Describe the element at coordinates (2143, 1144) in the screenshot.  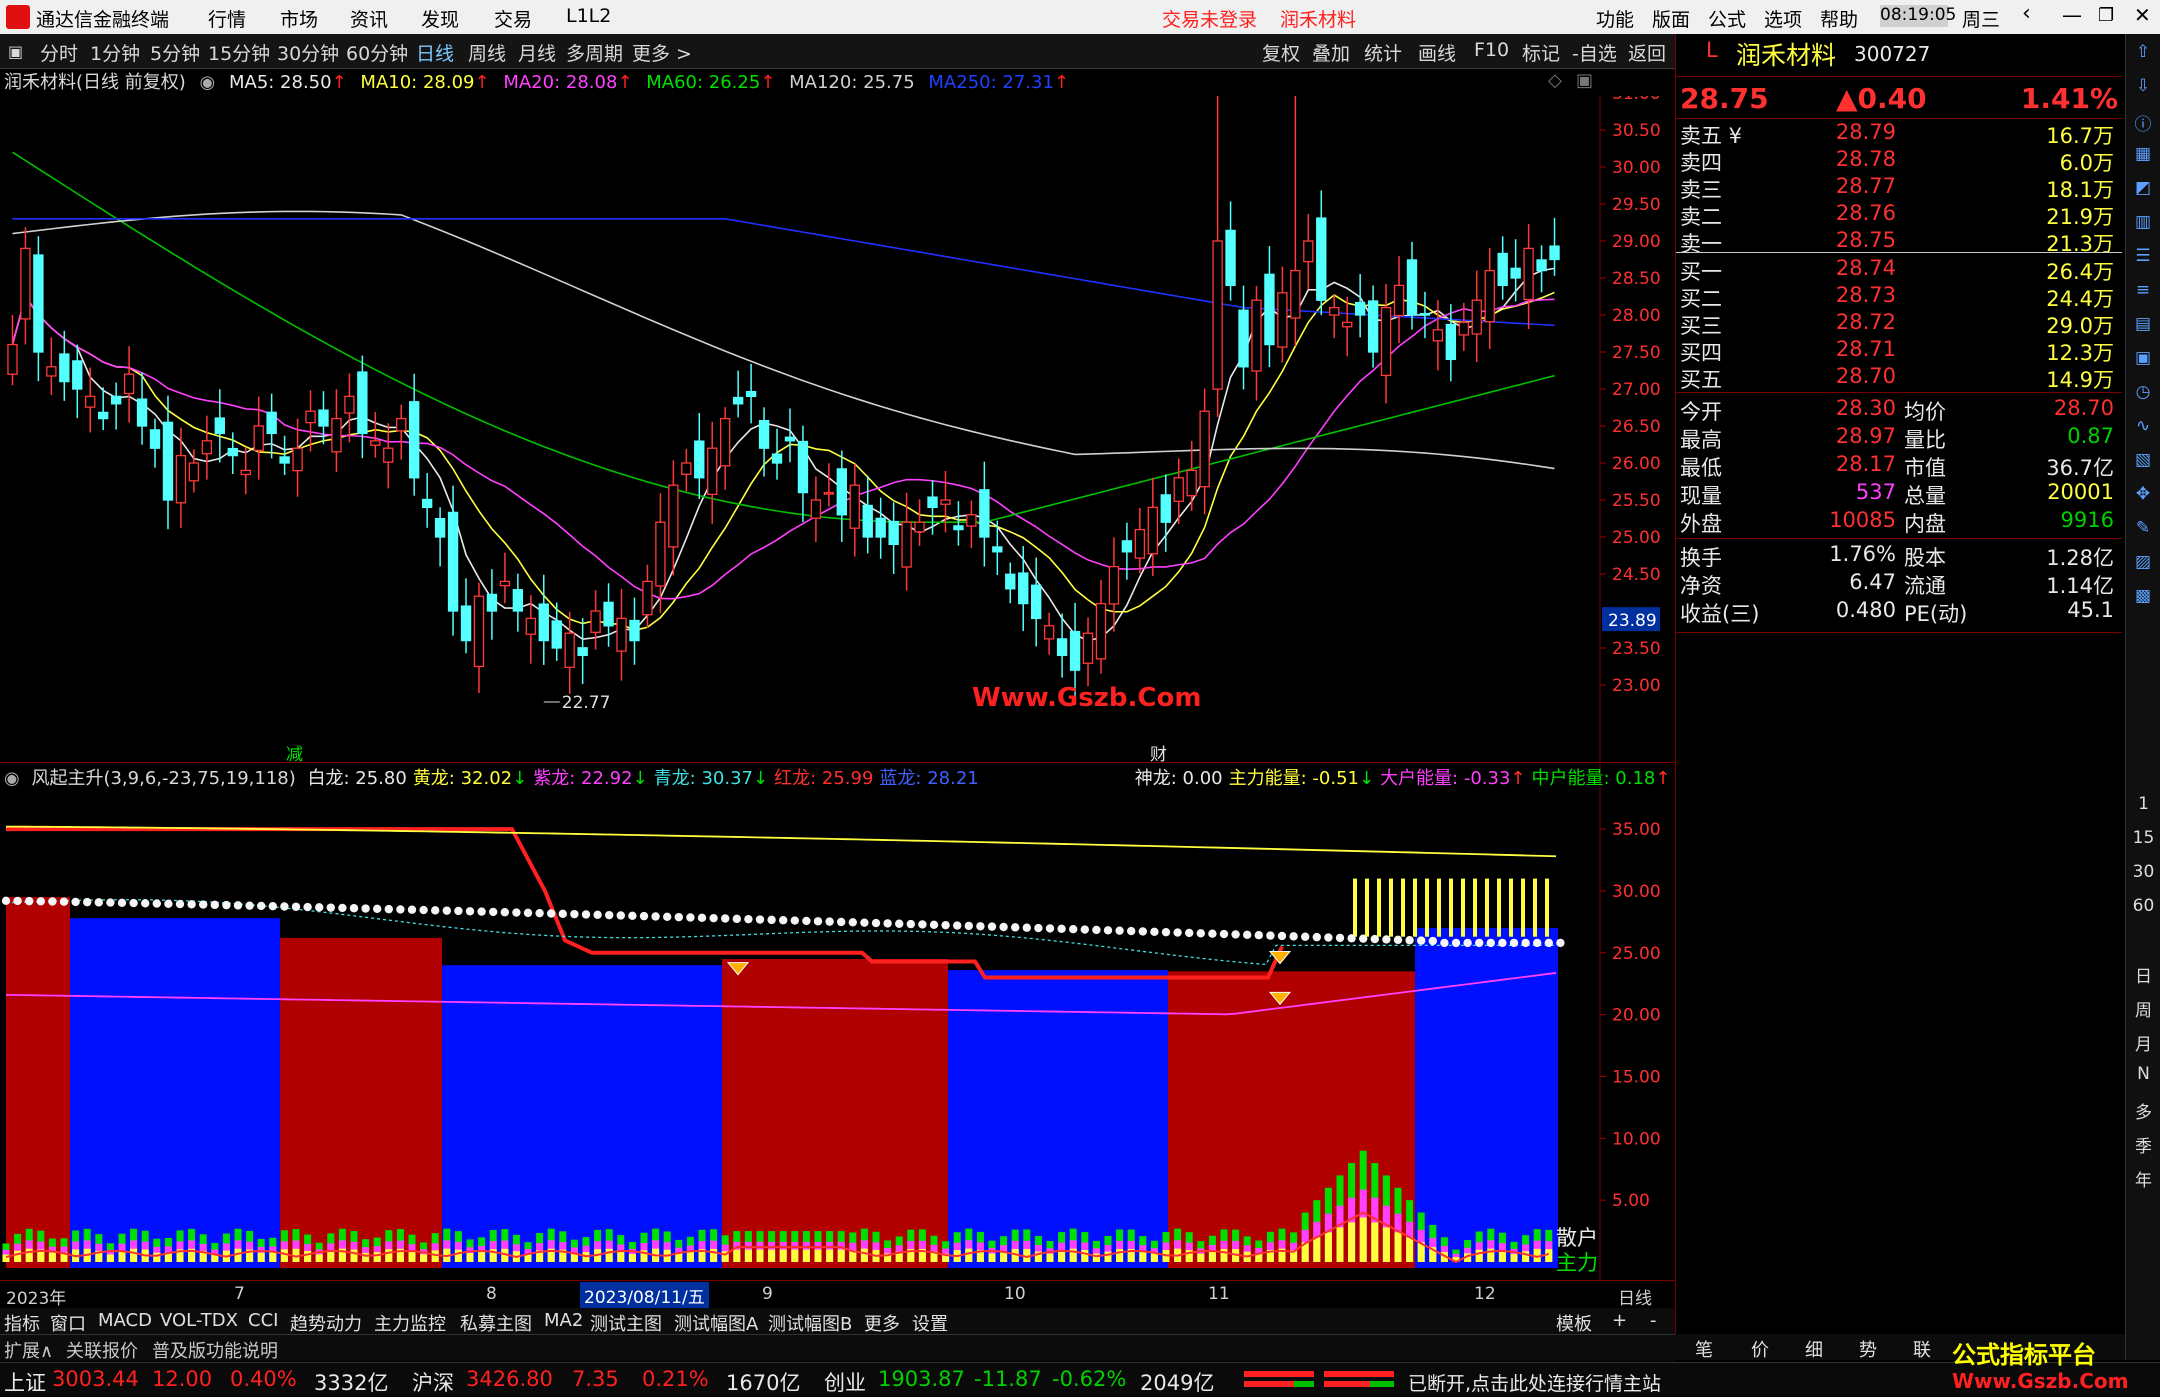
I see `period-shortcut: 季` at that location.